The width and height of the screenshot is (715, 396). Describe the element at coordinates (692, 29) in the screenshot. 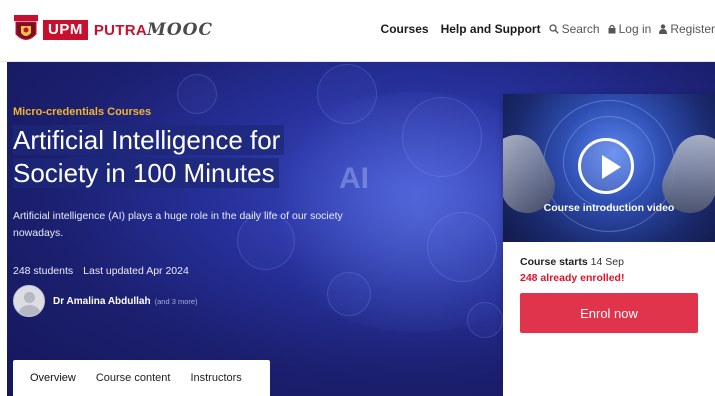

I see `nav-register-label: Register` at that location.